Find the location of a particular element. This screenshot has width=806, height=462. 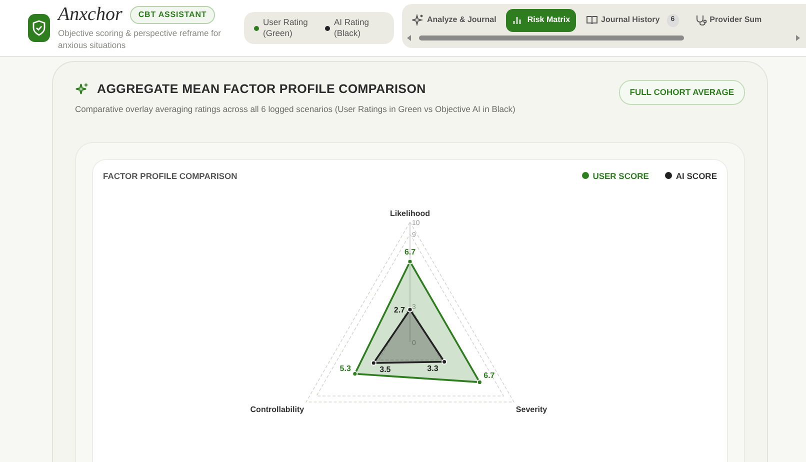

nav-tab: Provider Sum is located at coordinates (728, 20).